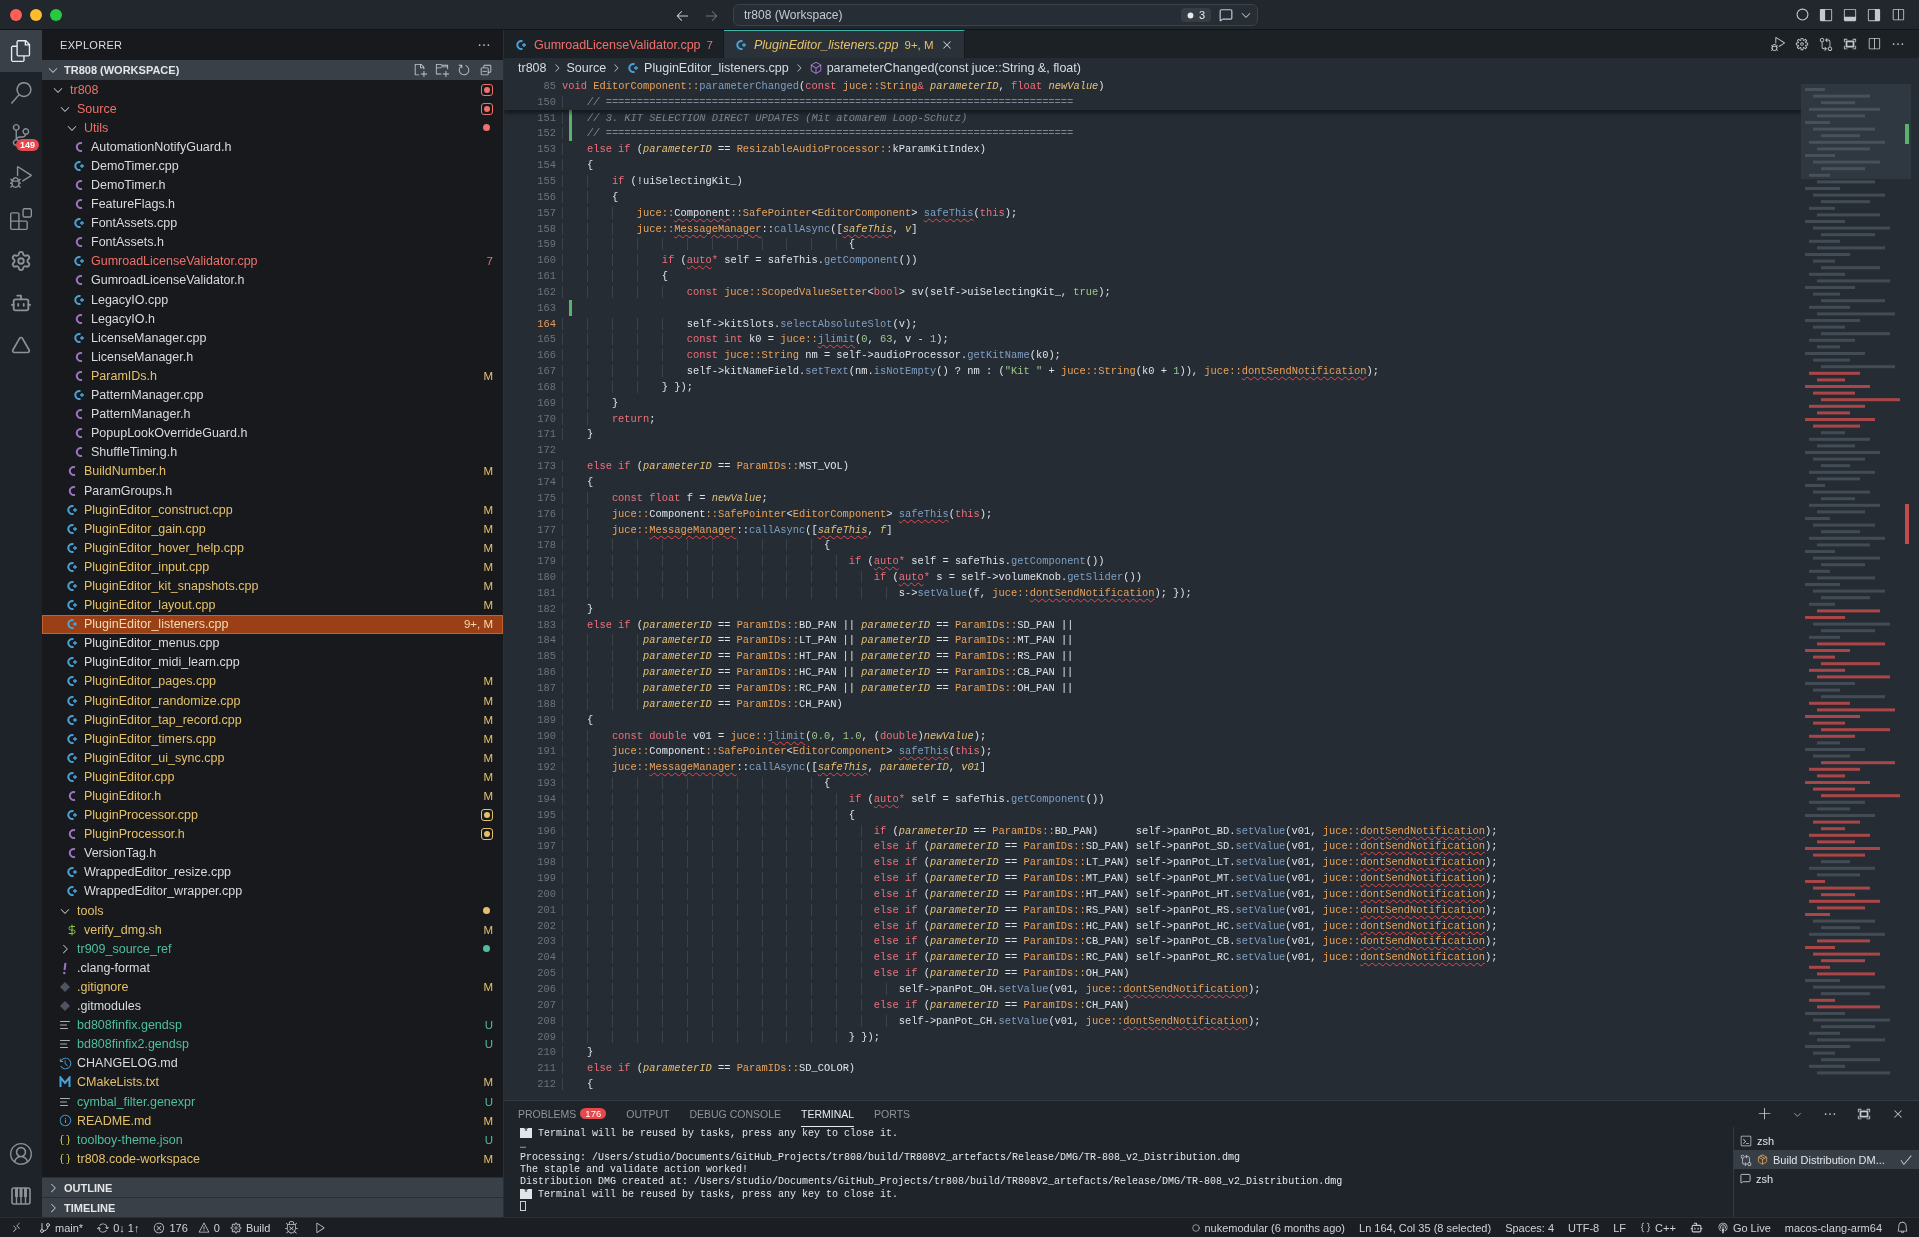 The height and width of the screenshot is (1237, 1919). Describe the element at coordinates (21, 51) in the screenshot. I see `activity-button` at that location.